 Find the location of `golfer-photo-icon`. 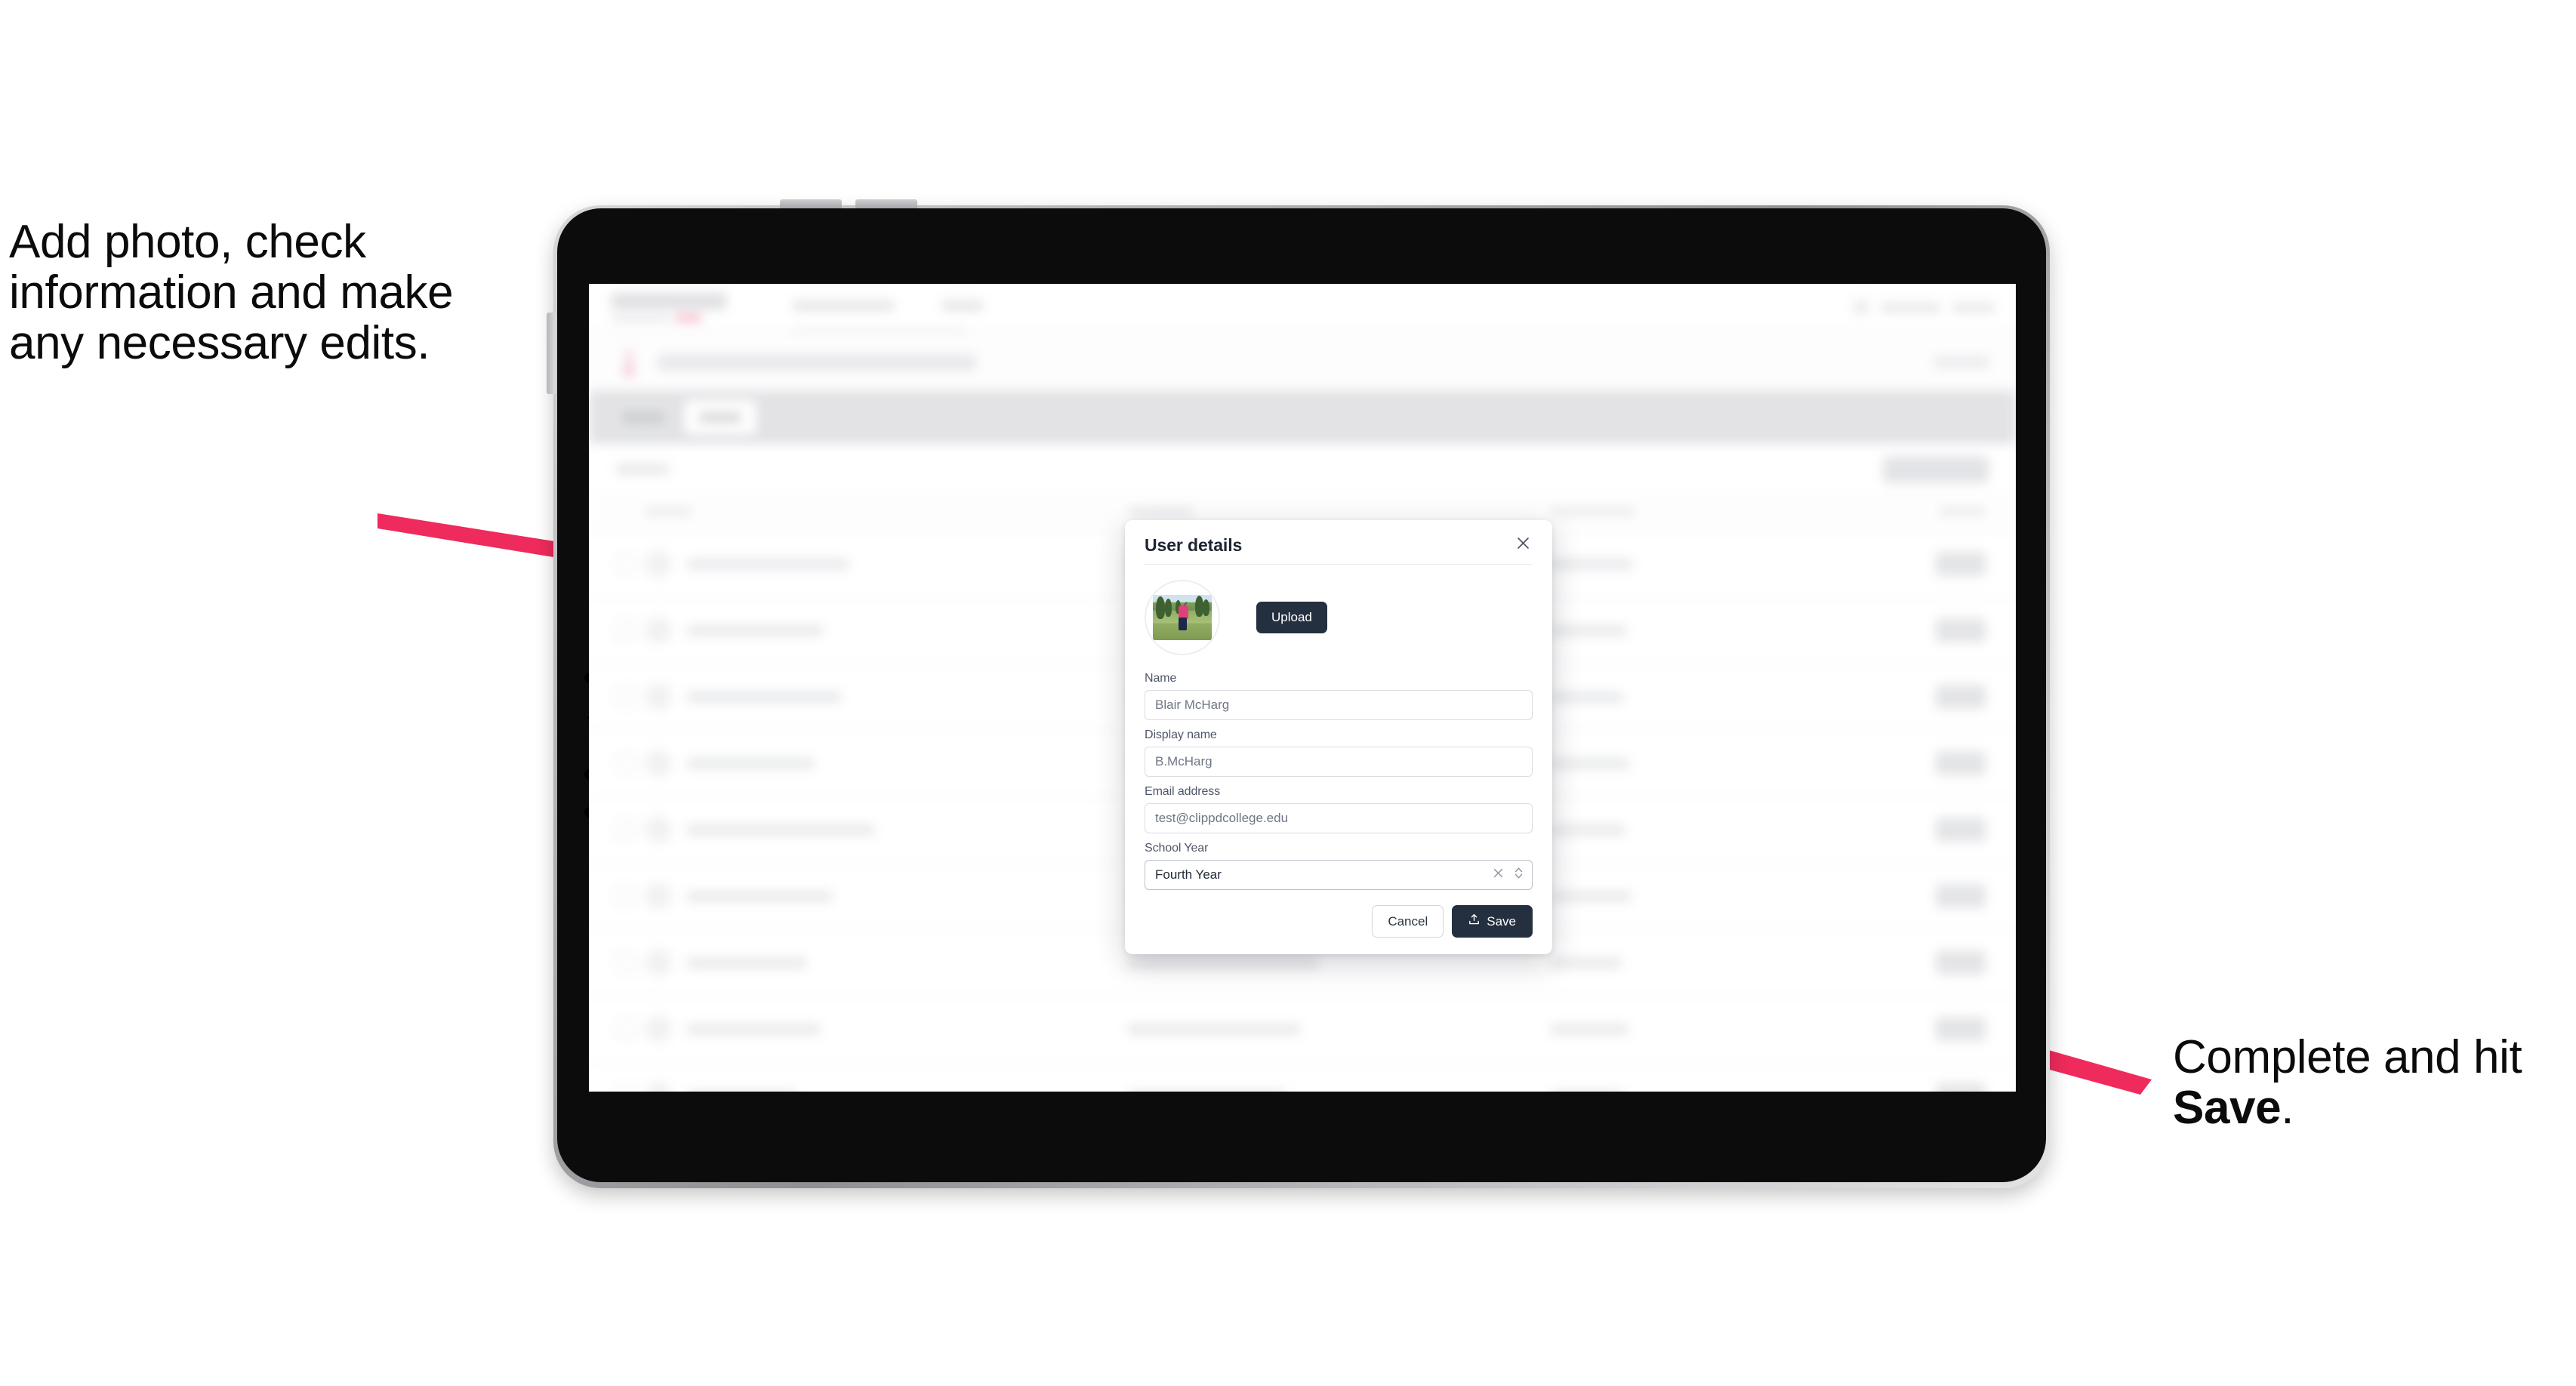

golfer-photo-icon is located at coordinates (1182, 617).